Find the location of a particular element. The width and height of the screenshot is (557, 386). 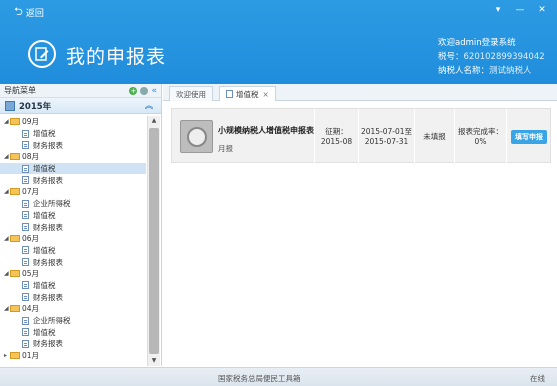

date-range: 2015-07-01至2015-07-31 is located at coordinates (386, 136).